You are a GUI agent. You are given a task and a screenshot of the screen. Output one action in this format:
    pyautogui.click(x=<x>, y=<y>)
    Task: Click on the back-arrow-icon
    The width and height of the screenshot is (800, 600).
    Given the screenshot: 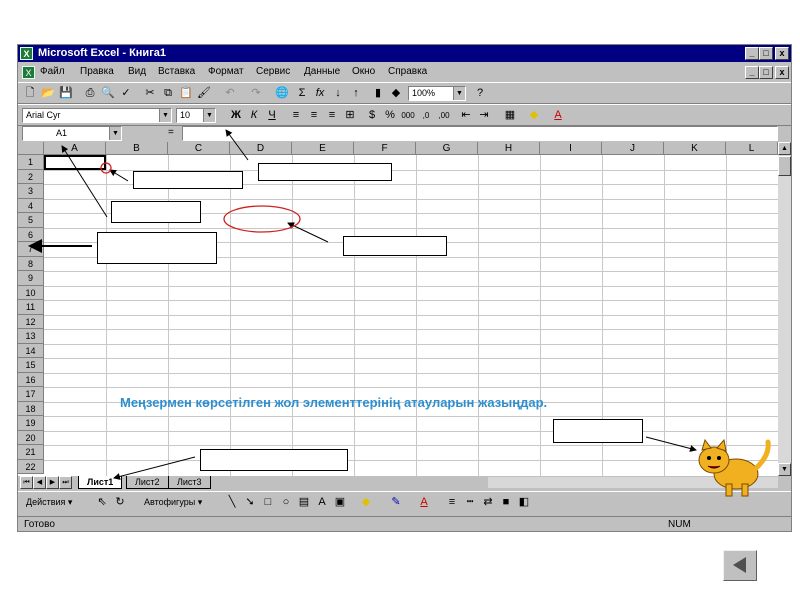 What is the action you would take?
    pyautogui.click(x=739, y=565)
    